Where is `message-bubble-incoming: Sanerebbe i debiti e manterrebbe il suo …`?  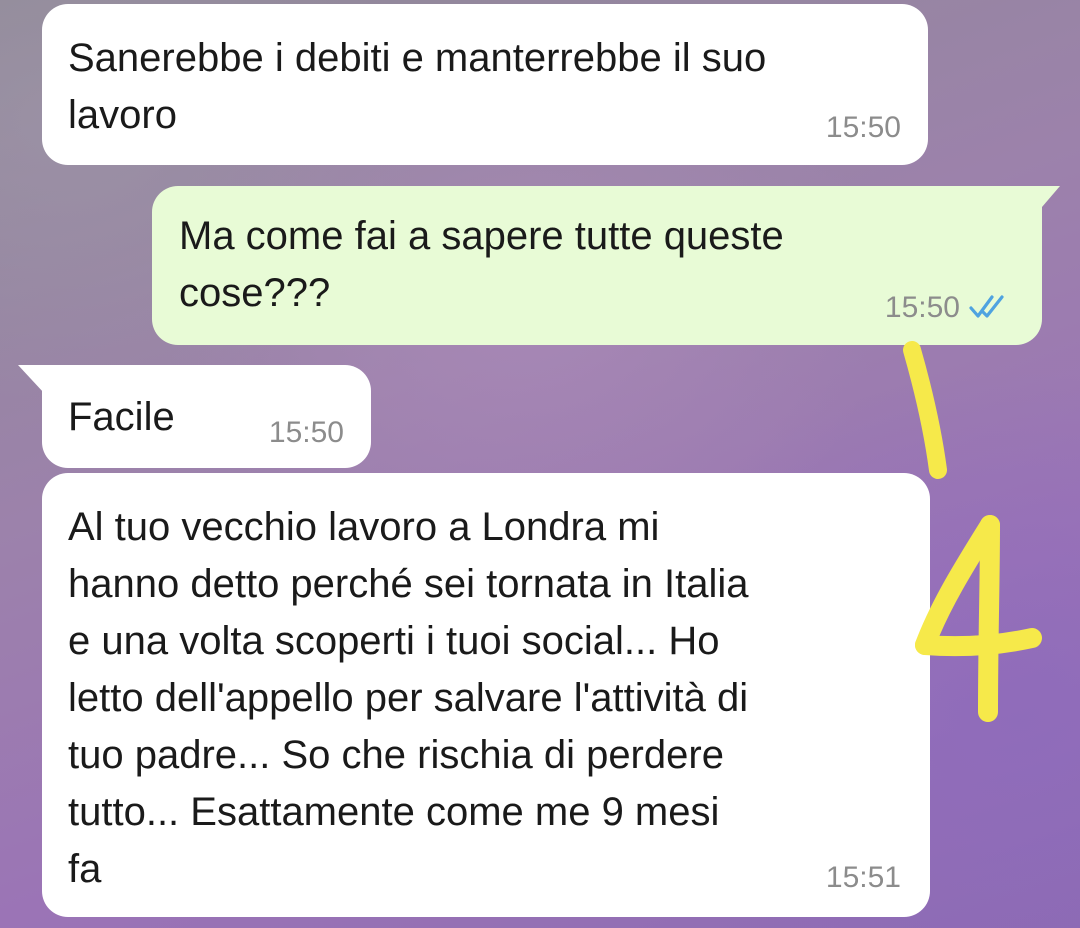 message-bubble-incoming: Sanerebbe i debiti e manterrebbe il suo … is located at coordinates (485, 84).